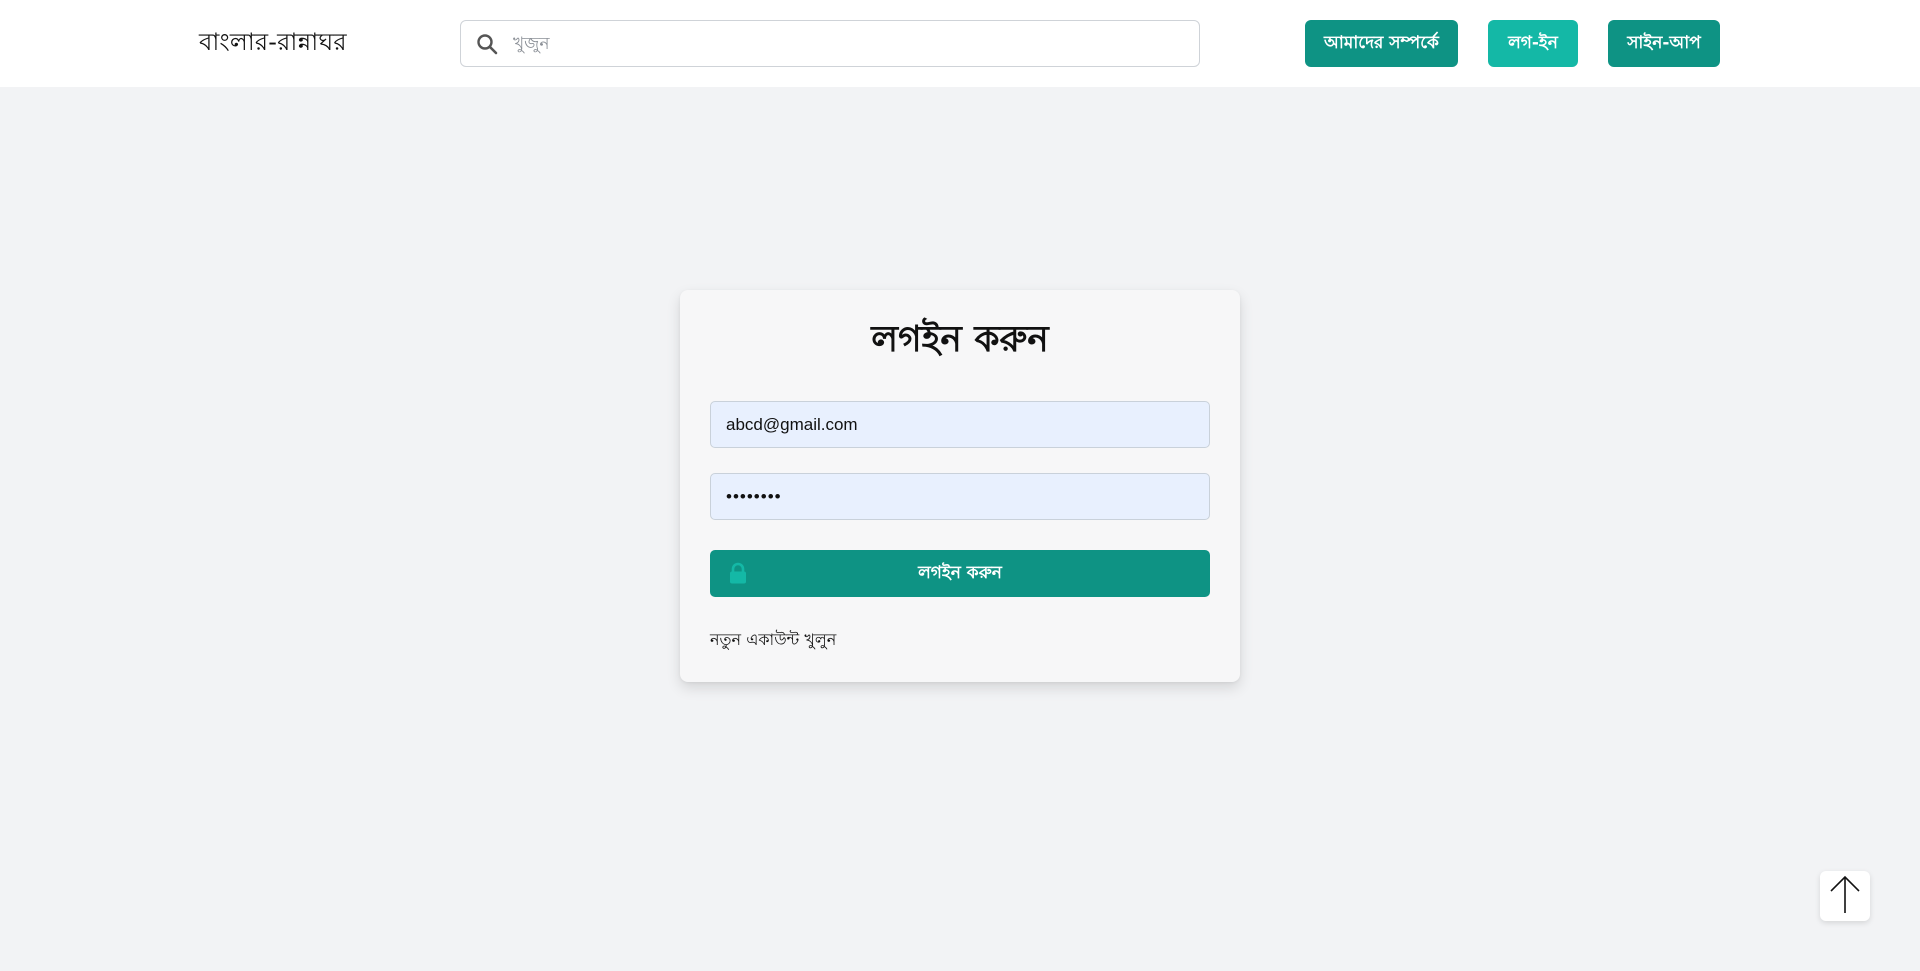  What do you see at coordinates (1381, 43) in the screenshot?
I see `about-us-button: আমাদের সম্পর্কে` at bounding box center [1381, 43].